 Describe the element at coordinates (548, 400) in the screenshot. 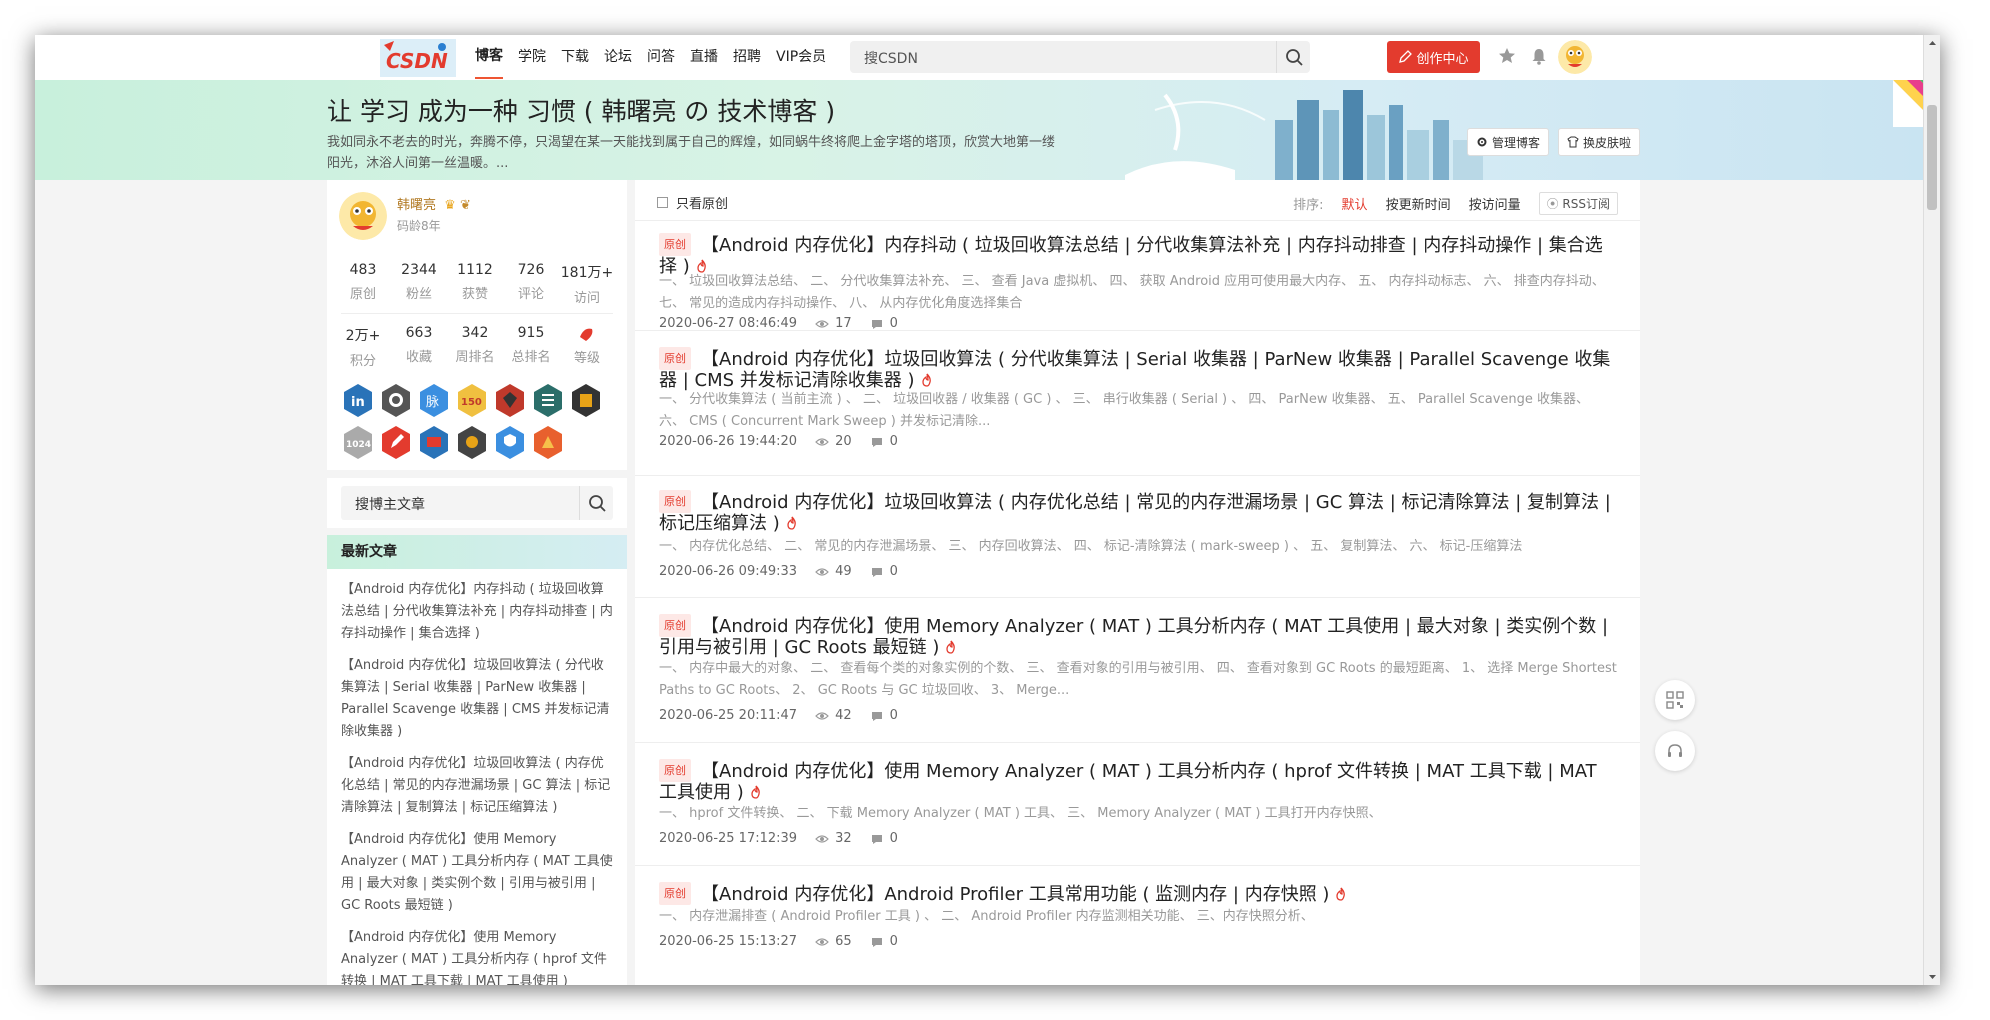

I see `list-badge-icon` at that location.